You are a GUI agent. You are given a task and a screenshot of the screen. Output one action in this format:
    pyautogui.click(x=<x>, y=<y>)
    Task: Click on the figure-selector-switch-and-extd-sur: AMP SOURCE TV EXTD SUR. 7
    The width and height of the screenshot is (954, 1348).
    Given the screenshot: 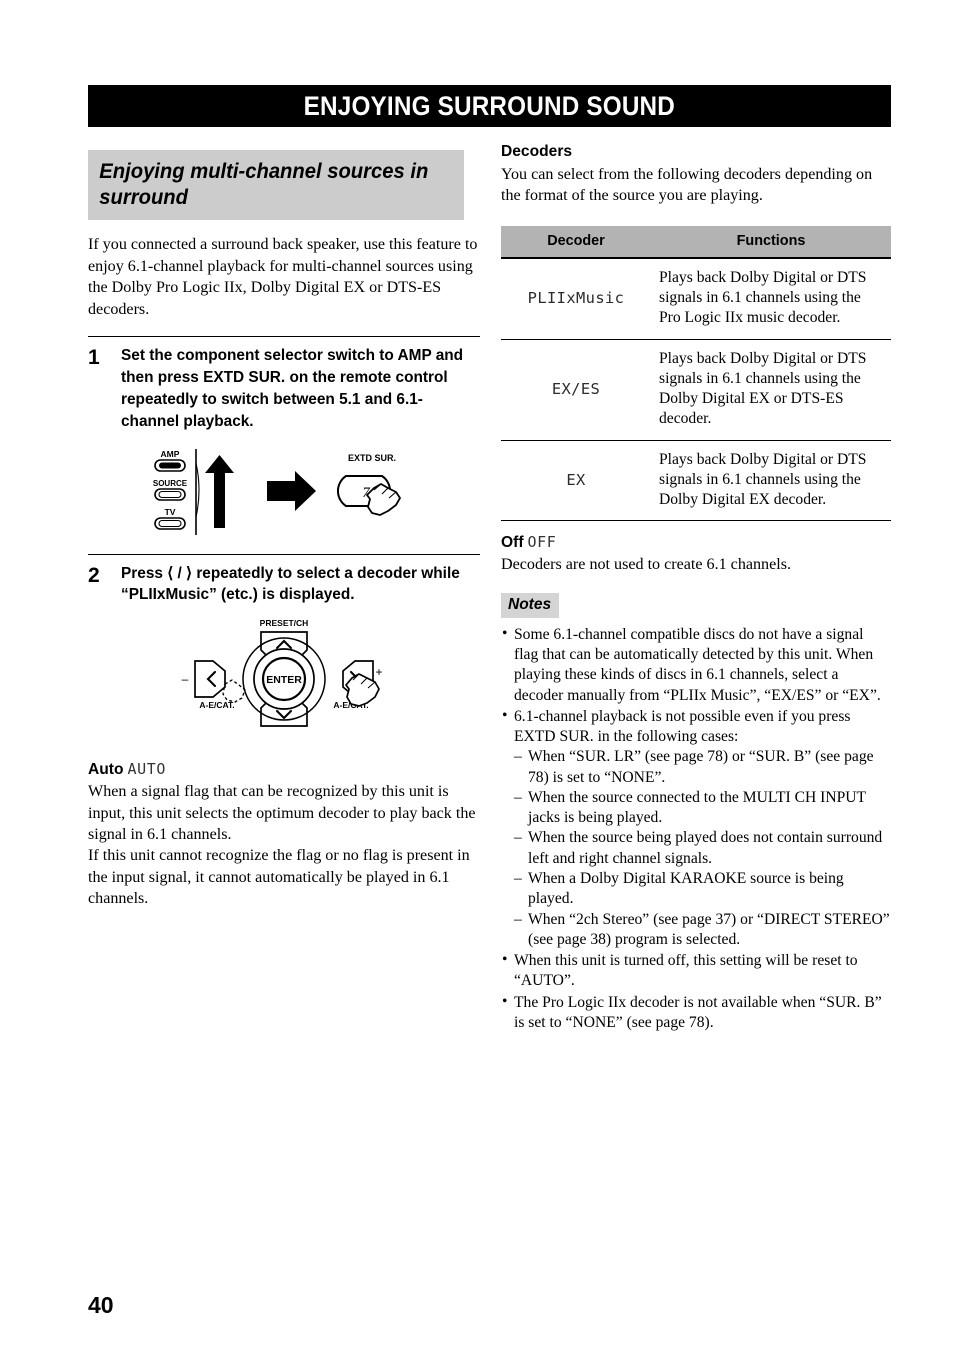 What is the action you would take?
    pyautogui.click(x=284, y=490)
    